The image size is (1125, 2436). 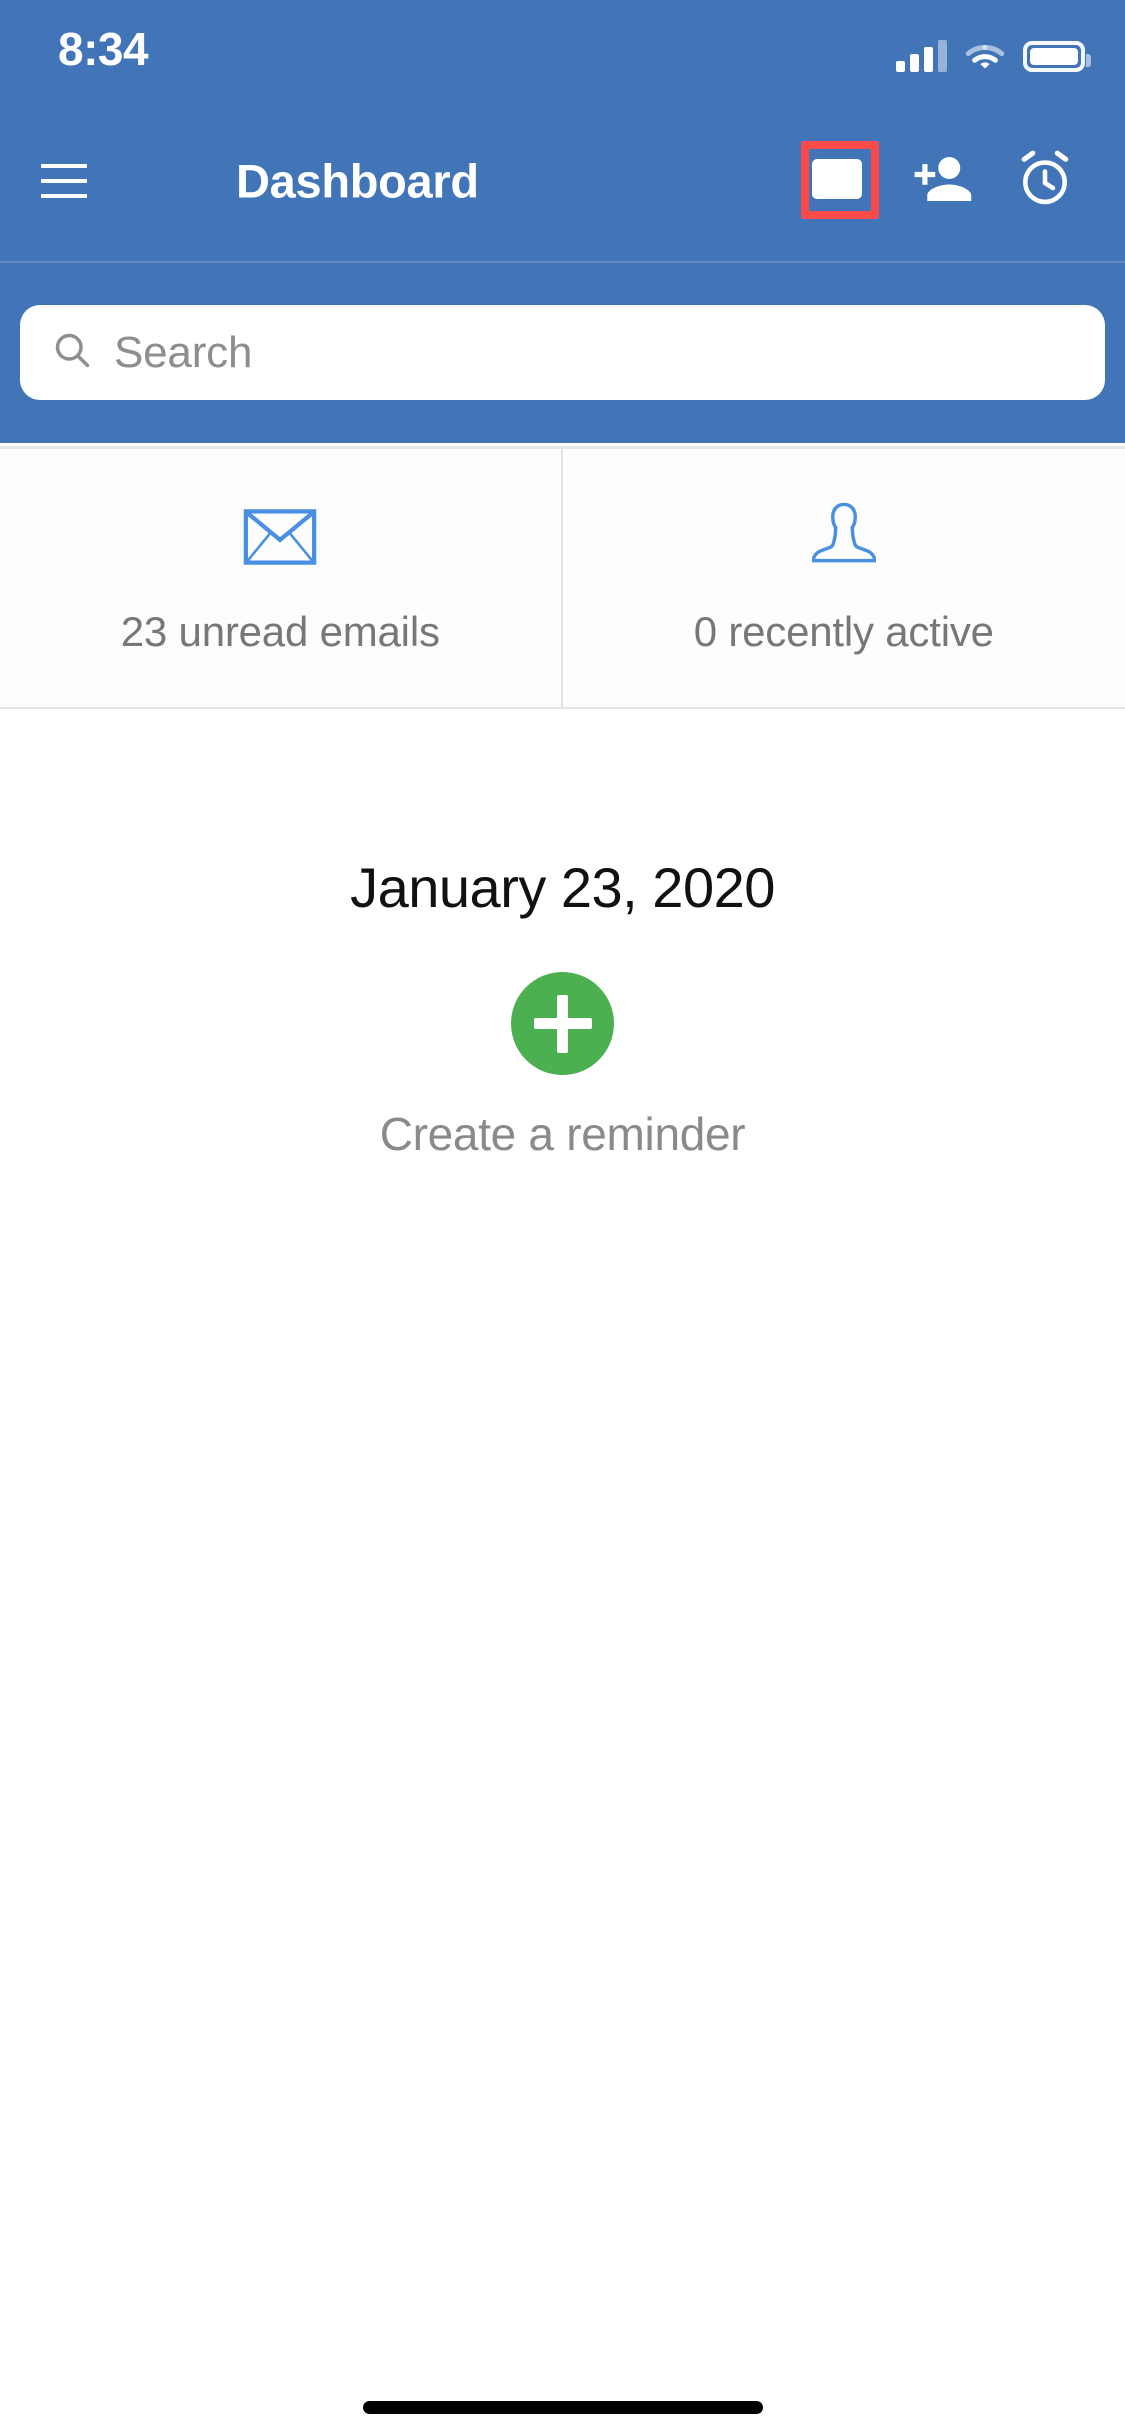 I want to click on search-bar-container: Search, so click(x=562, y=352).